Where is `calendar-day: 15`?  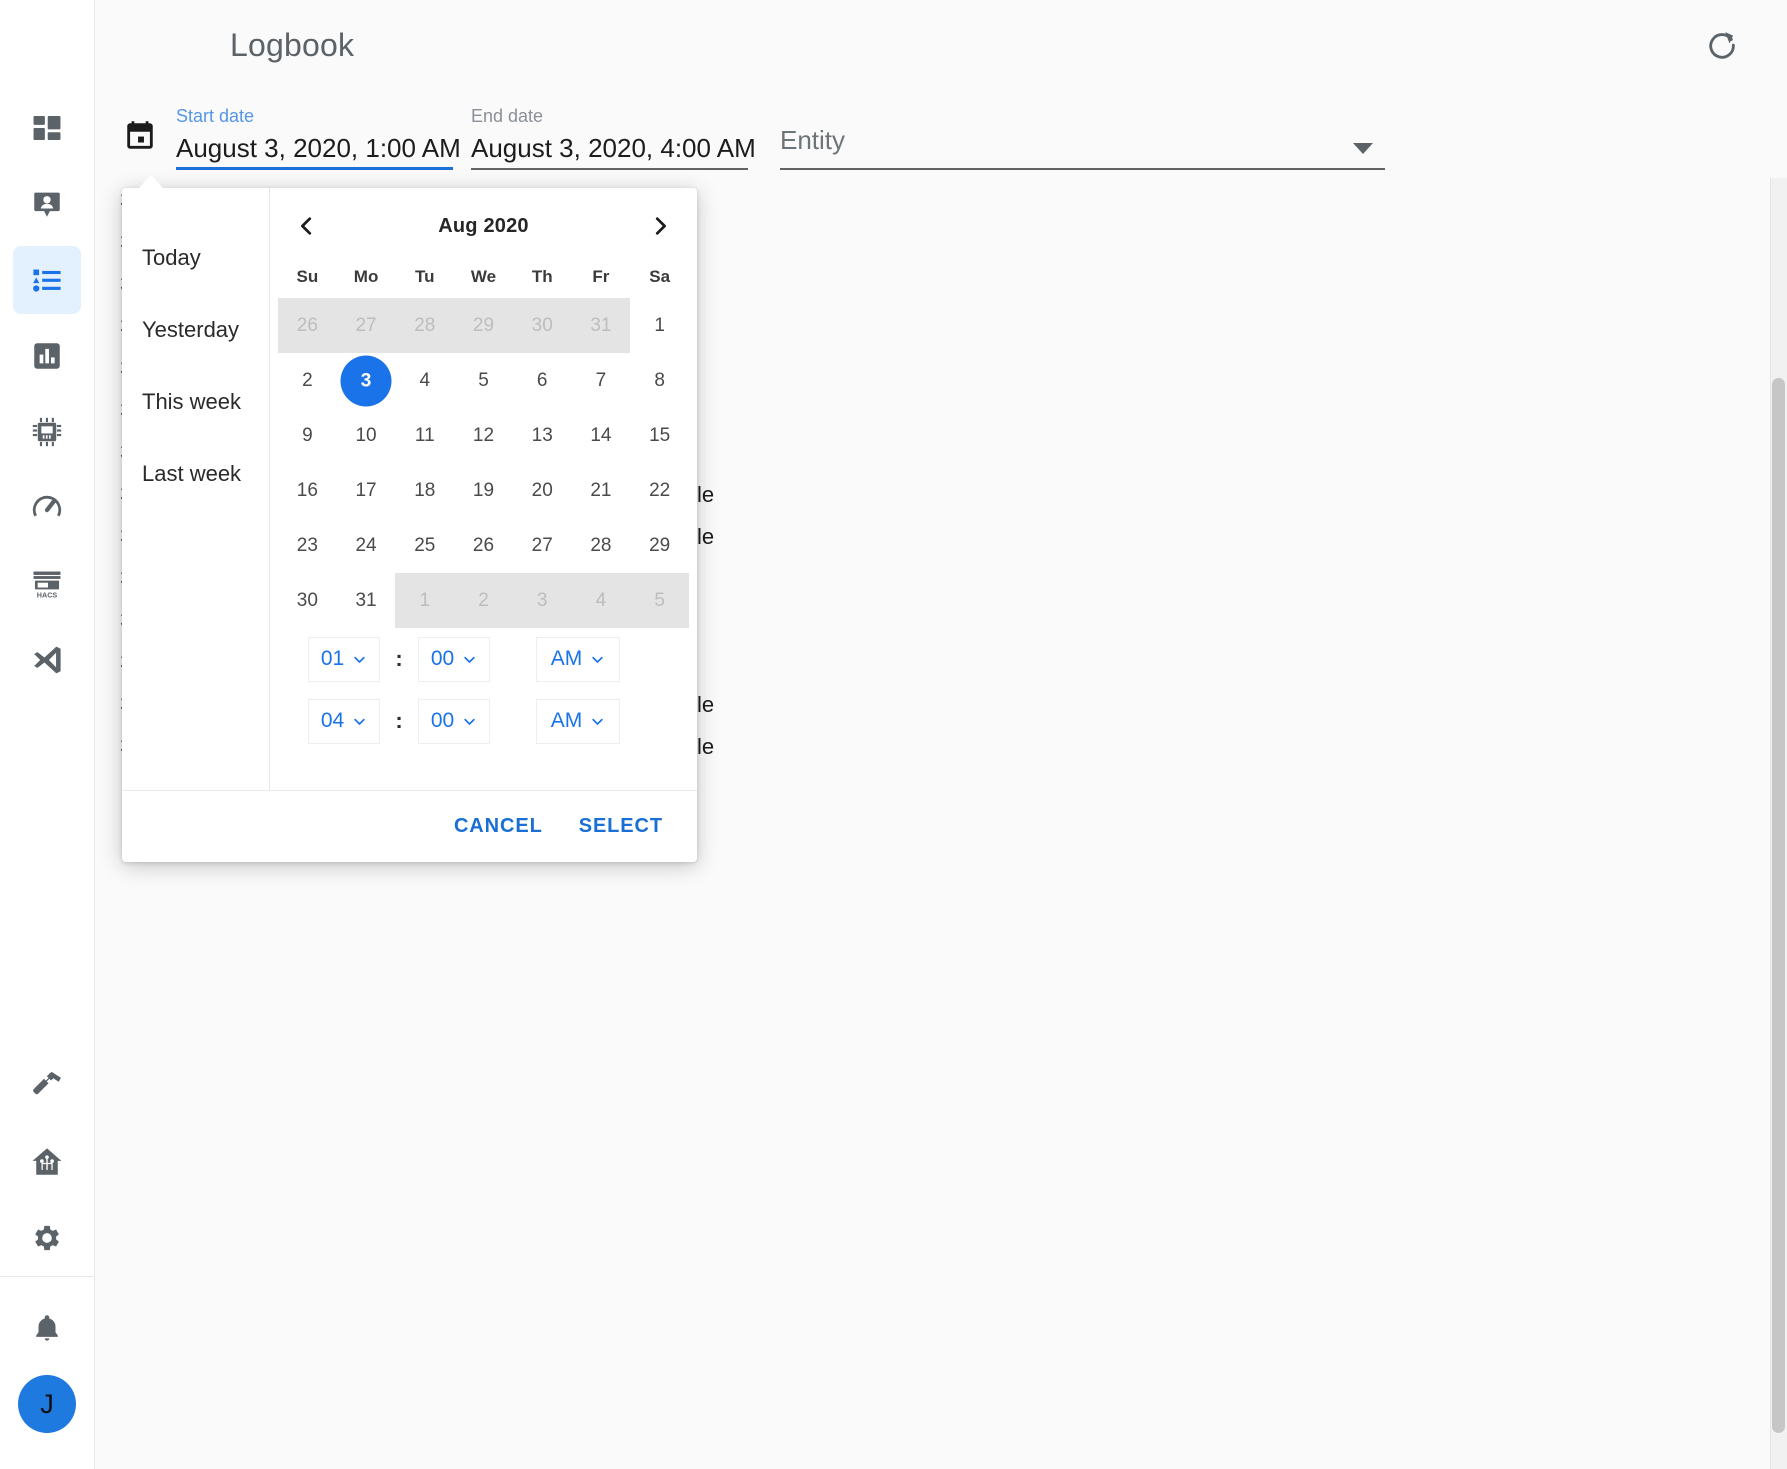 calendar-day: 15 is located at coordinates (659, 435).